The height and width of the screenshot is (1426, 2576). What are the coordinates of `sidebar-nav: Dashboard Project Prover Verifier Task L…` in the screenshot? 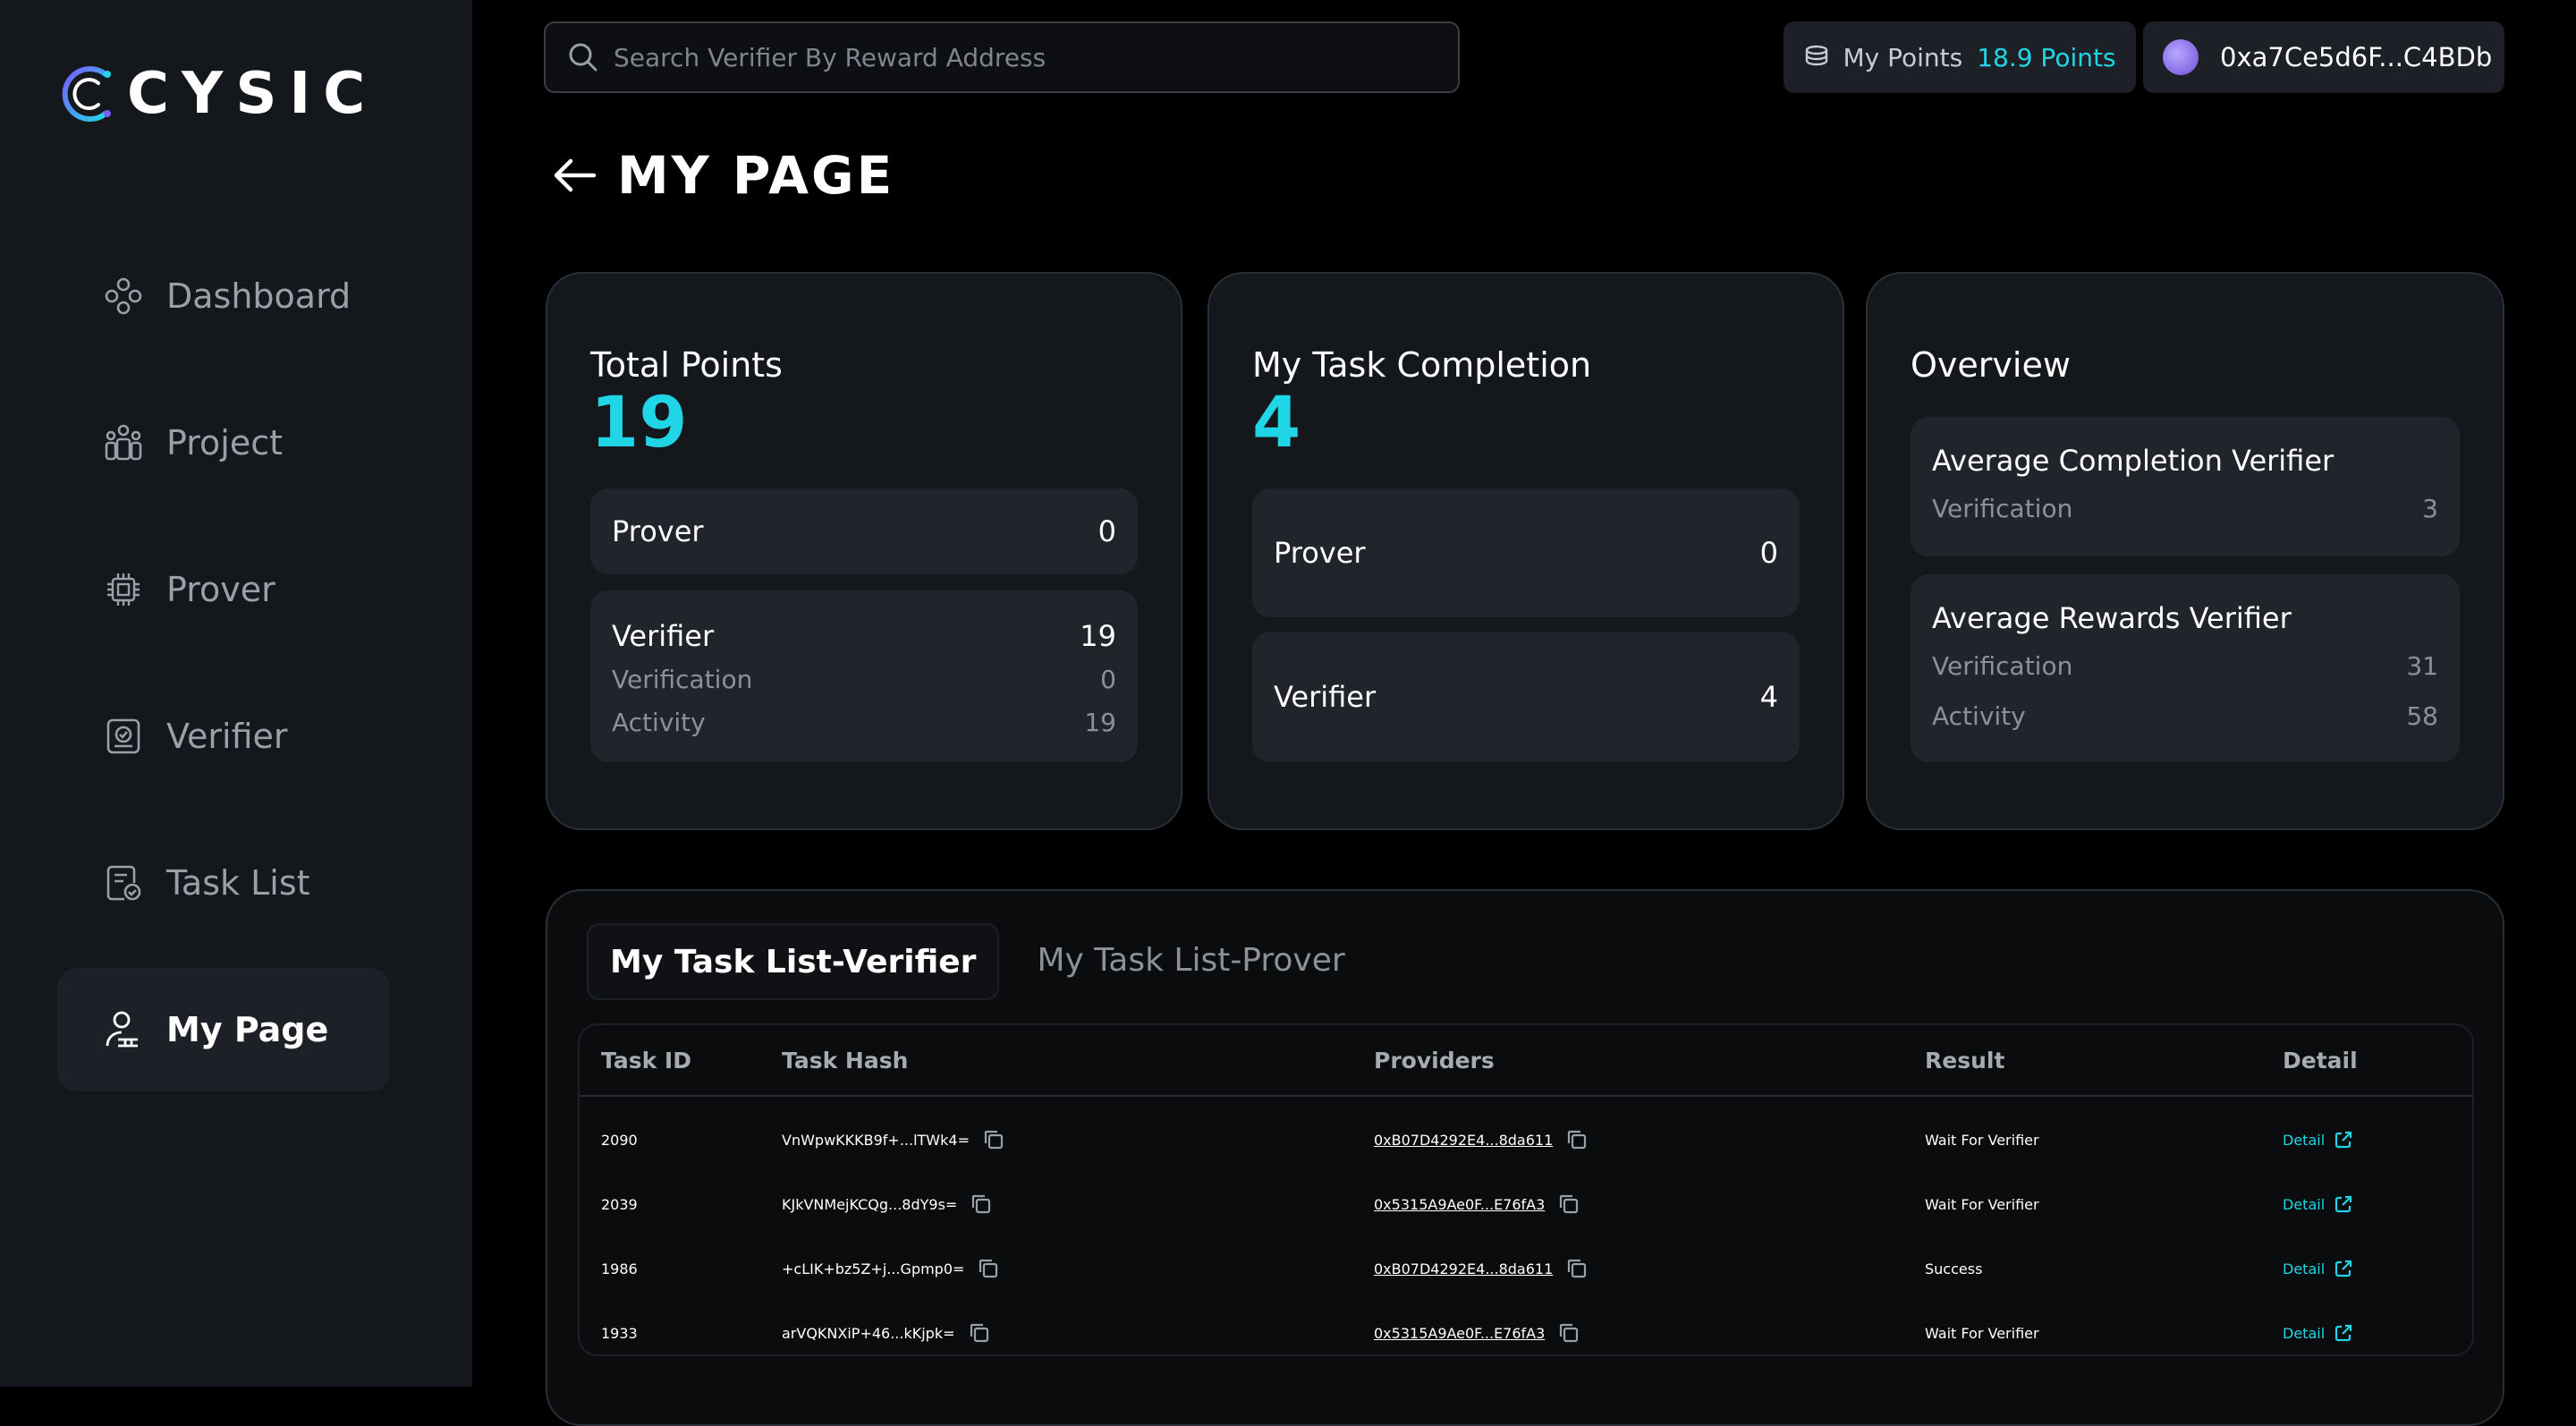 It's located at (223, 675).